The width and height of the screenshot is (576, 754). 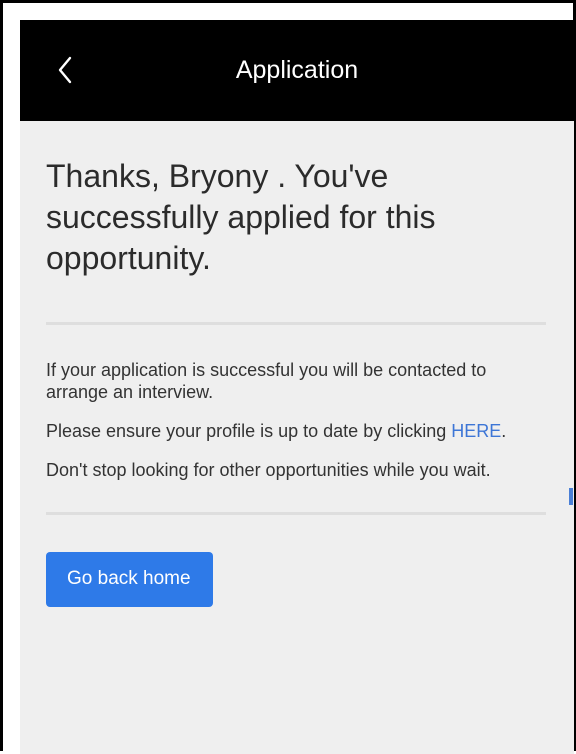 I want to click on profile-here-link: HERE, so click(x=476, y=431).